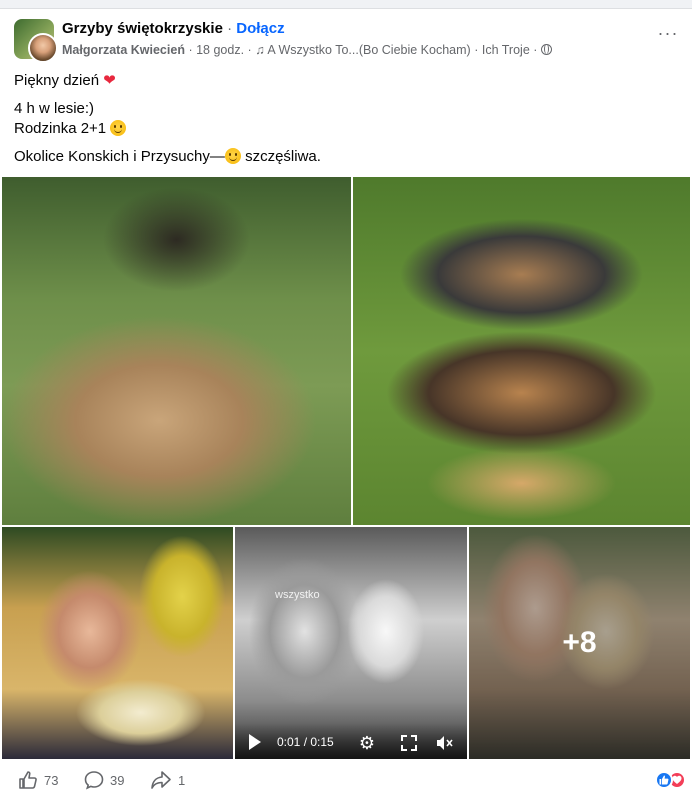  Describe the element at coordinates (60, 128) in the screenshot. I see `post-line-3-text: Rodzinka 2+1` at that location.